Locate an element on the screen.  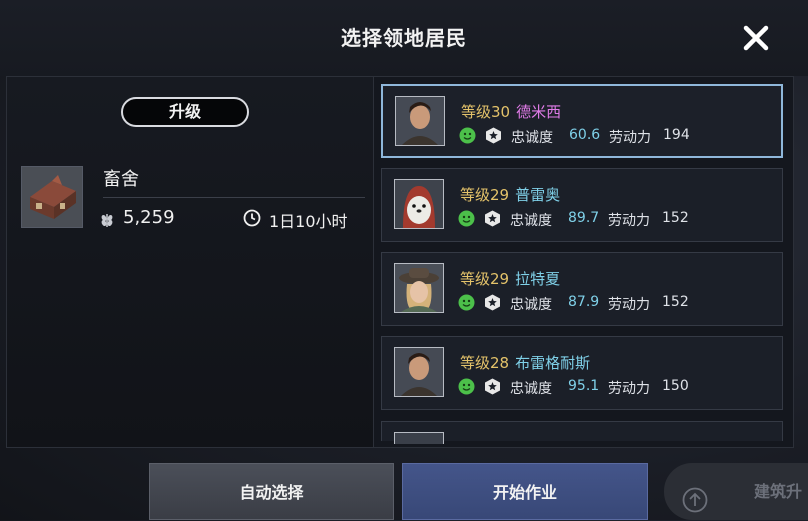
dialog-header: 选择领地居民 is located at coordinates (404, 38).